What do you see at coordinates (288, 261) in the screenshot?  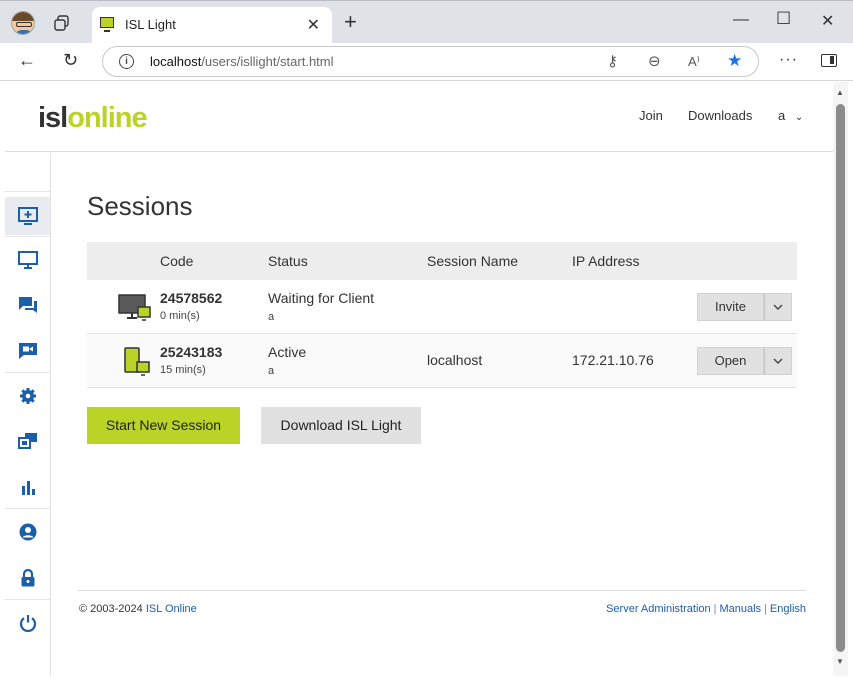 I see `column-status: Status` at bounding box center [288, 261].